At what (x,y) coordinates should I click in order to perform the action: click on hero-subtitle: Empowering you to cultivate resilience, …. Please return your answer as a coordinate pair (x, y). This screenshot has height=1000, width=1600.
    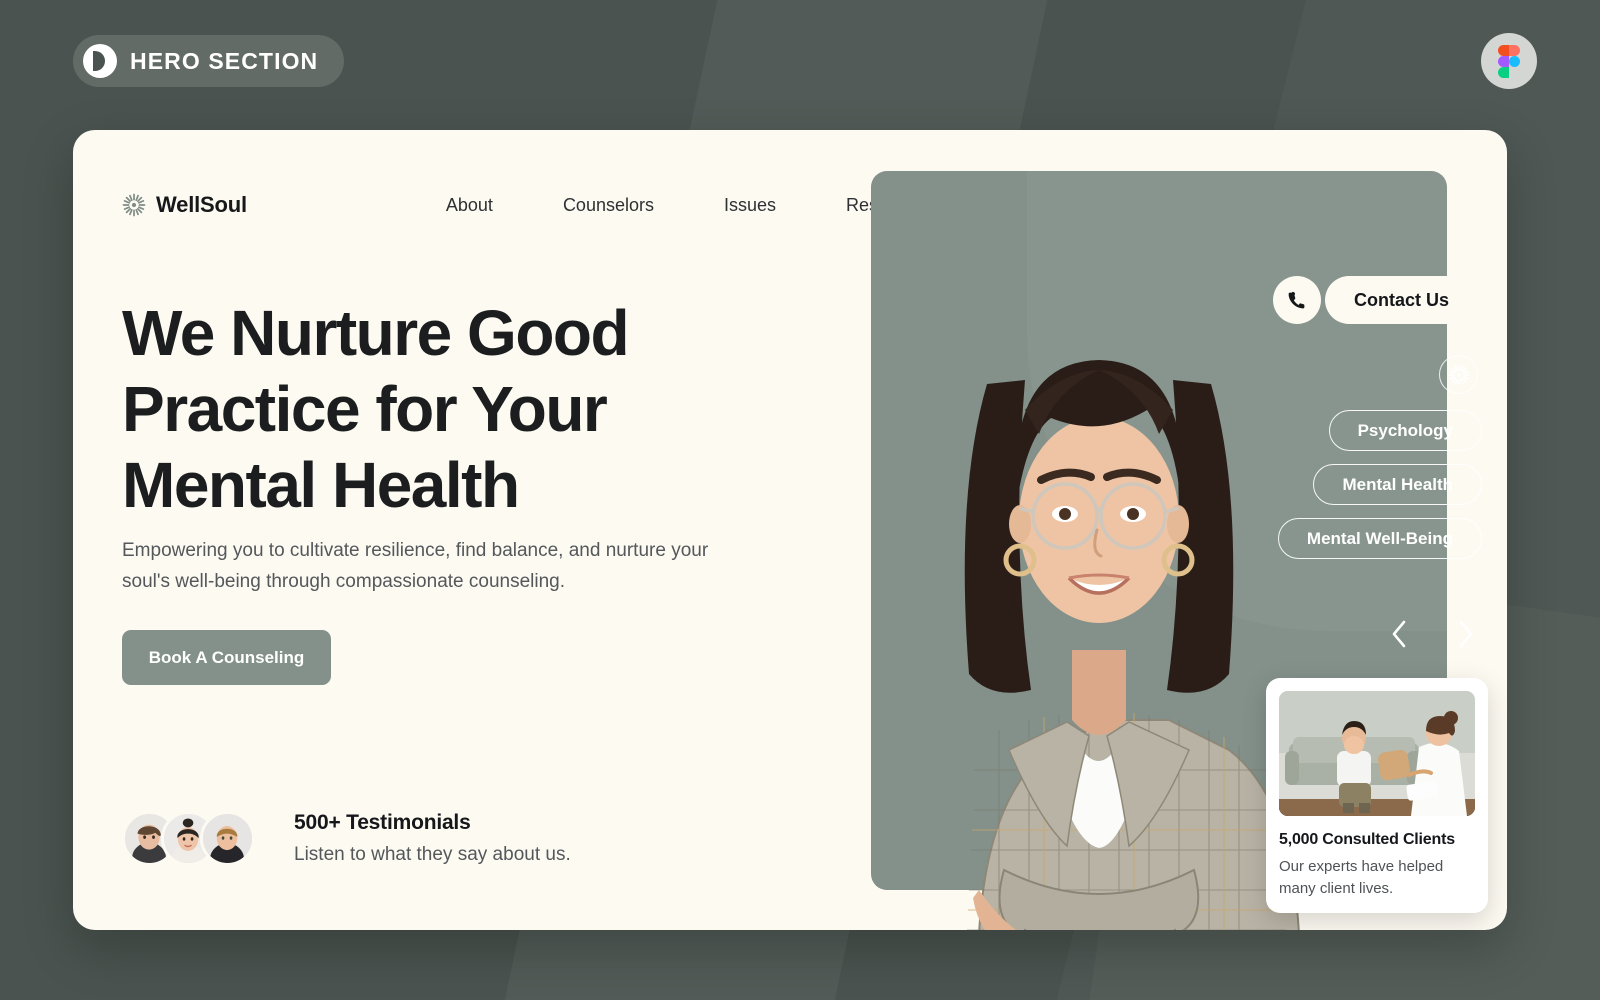
    Looking at the image, I should click on (415, 566).